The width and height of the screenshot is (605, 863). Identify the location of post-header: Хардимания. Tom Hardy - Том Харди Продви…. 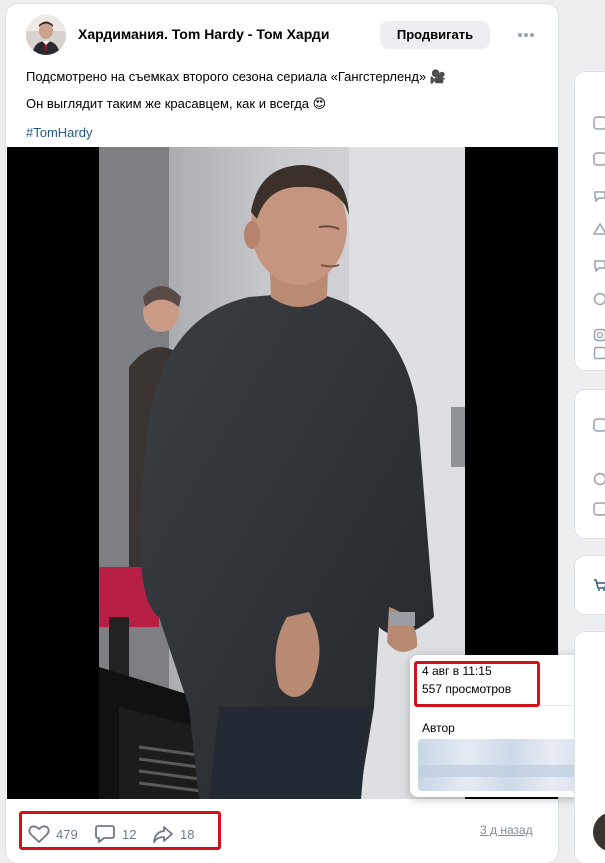
(282, 35).